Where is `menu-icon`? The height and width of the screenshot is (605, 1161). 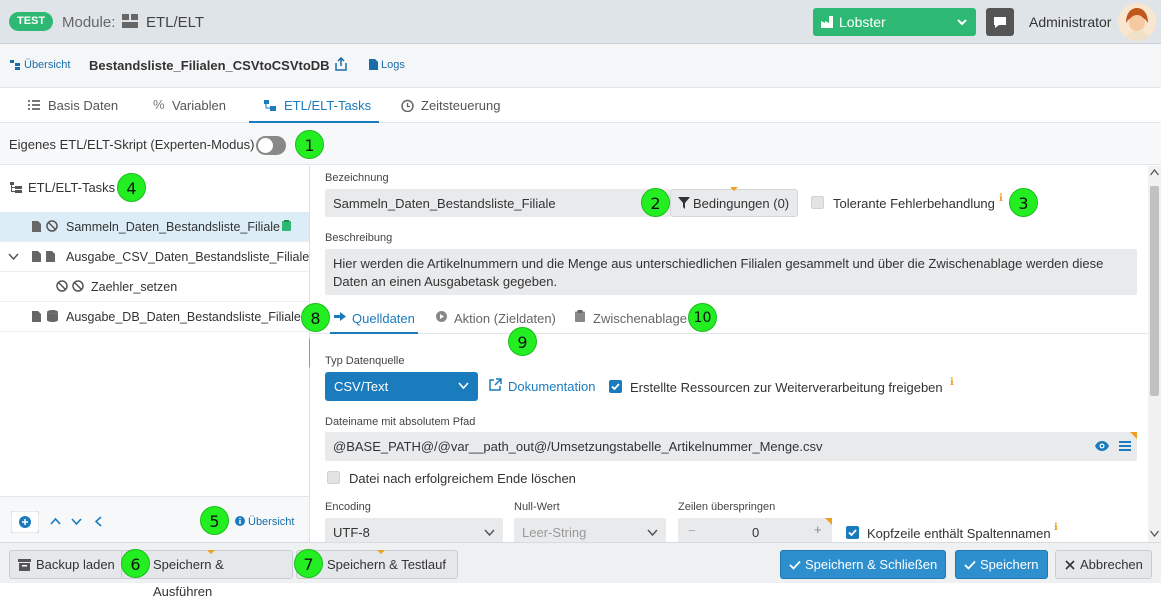 menu-icon is located at coordinates (1125, 446).